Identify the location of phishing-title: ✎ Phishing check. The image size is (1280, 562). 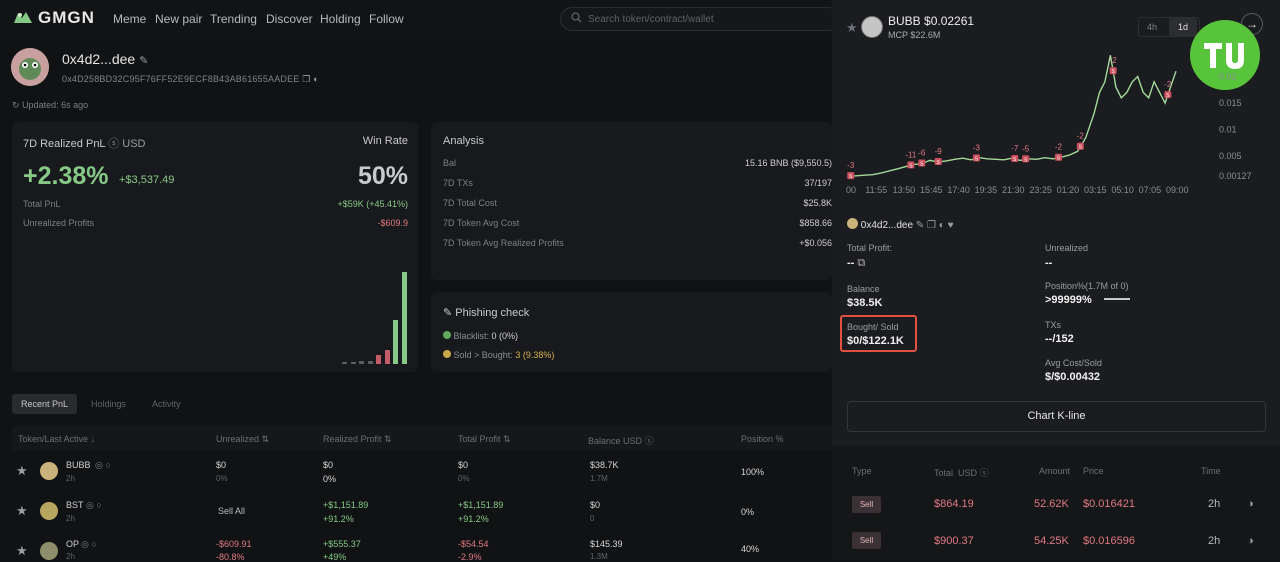
(486, 313).